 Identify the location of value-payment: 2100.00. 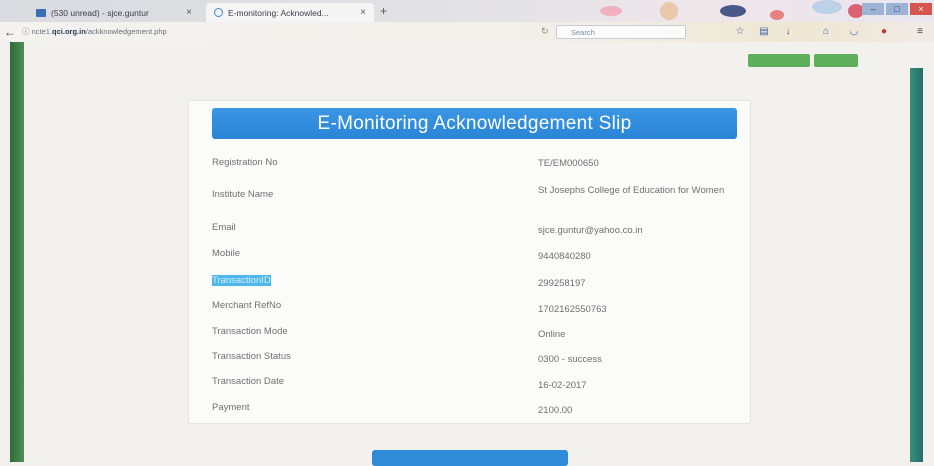
(555, 410).